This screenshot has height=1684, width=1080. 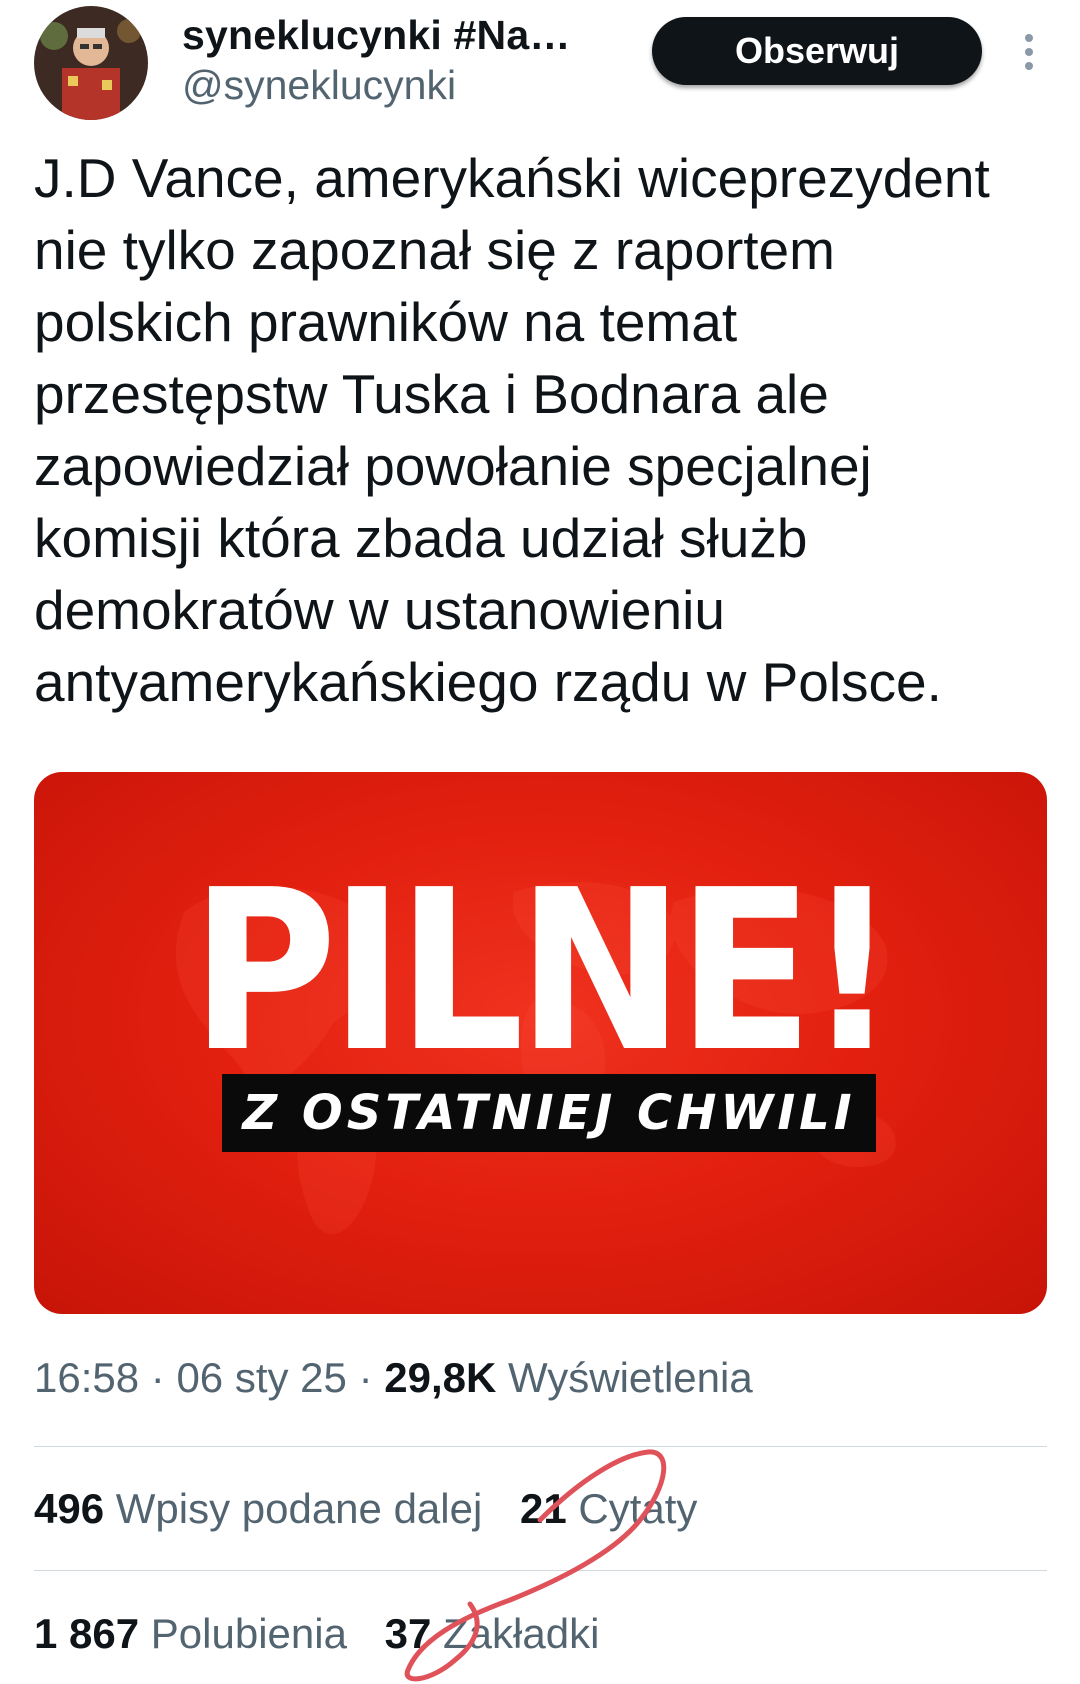 I want to click on bookmarks-stat: 37 Zakładki, so click(x=492, y=1634).